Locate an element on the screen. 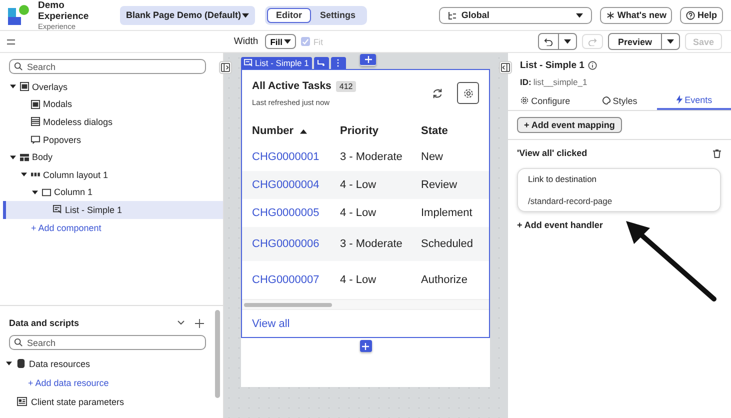 Image resolution: width=731 pixels, height=418 pixels. delete-icon is located at coordinates (717, 153).